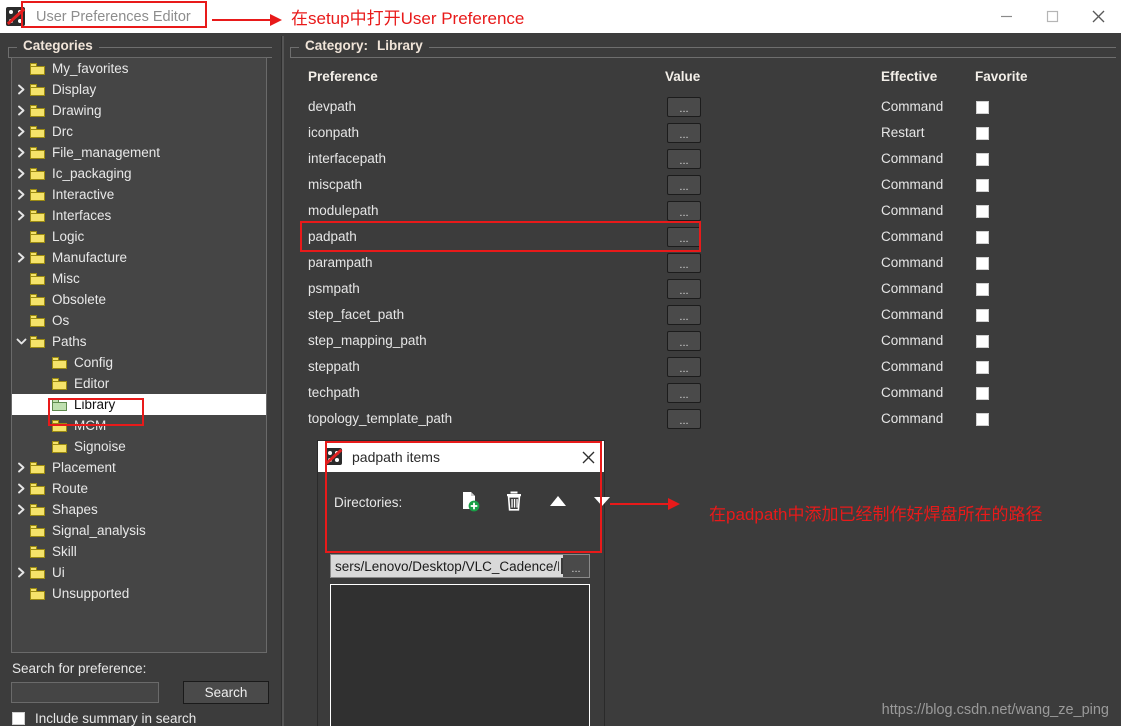  I want to click on preference-row: modulepath... Command, so click(703, 212).